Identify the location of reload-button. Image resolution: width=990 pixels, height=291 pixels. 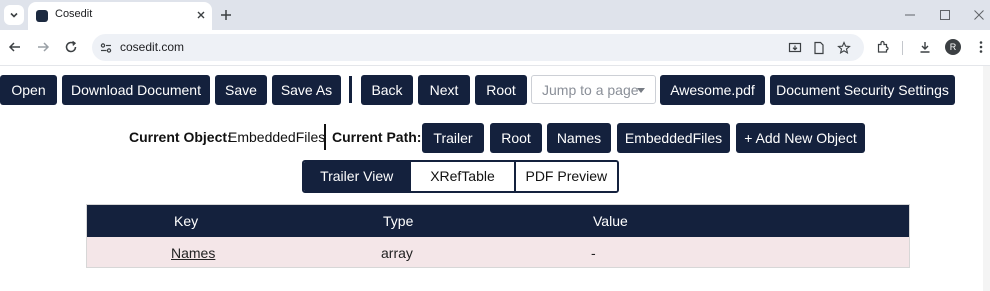
(71, 47).